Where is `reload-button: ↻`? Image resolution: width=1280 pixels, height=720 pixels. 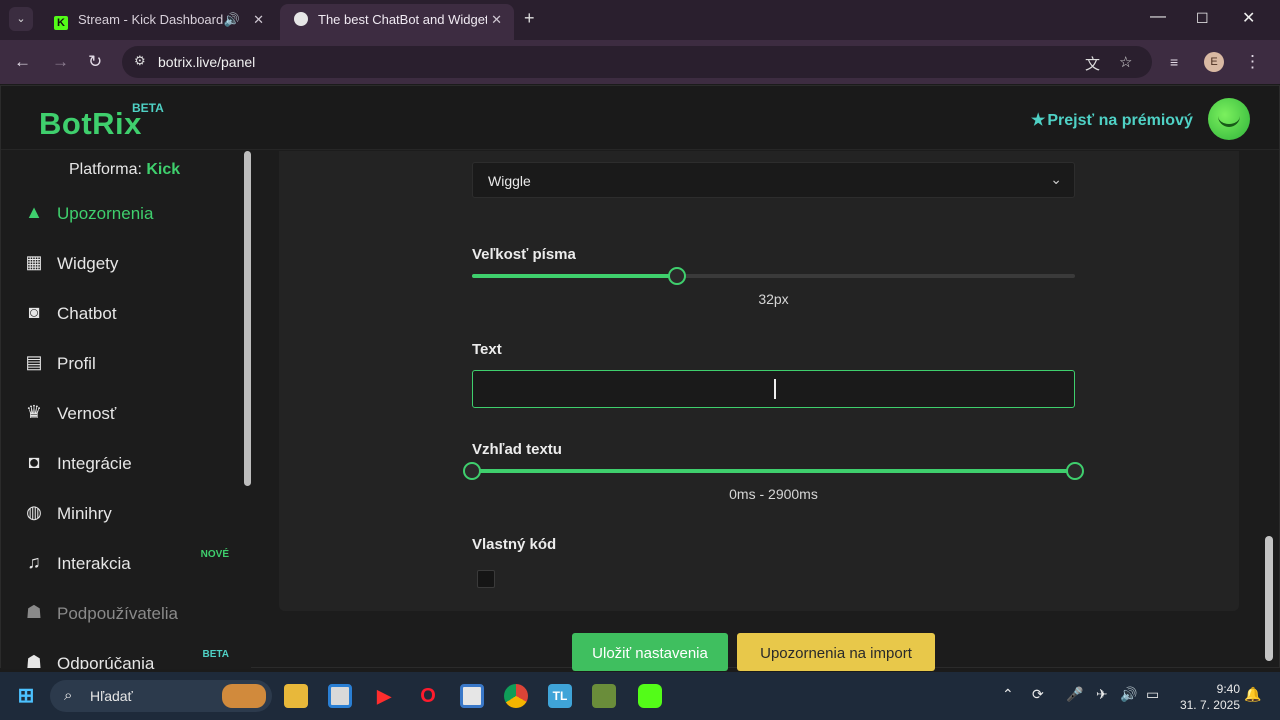
reload-button: ↻ is located at coordinates (95, 62).